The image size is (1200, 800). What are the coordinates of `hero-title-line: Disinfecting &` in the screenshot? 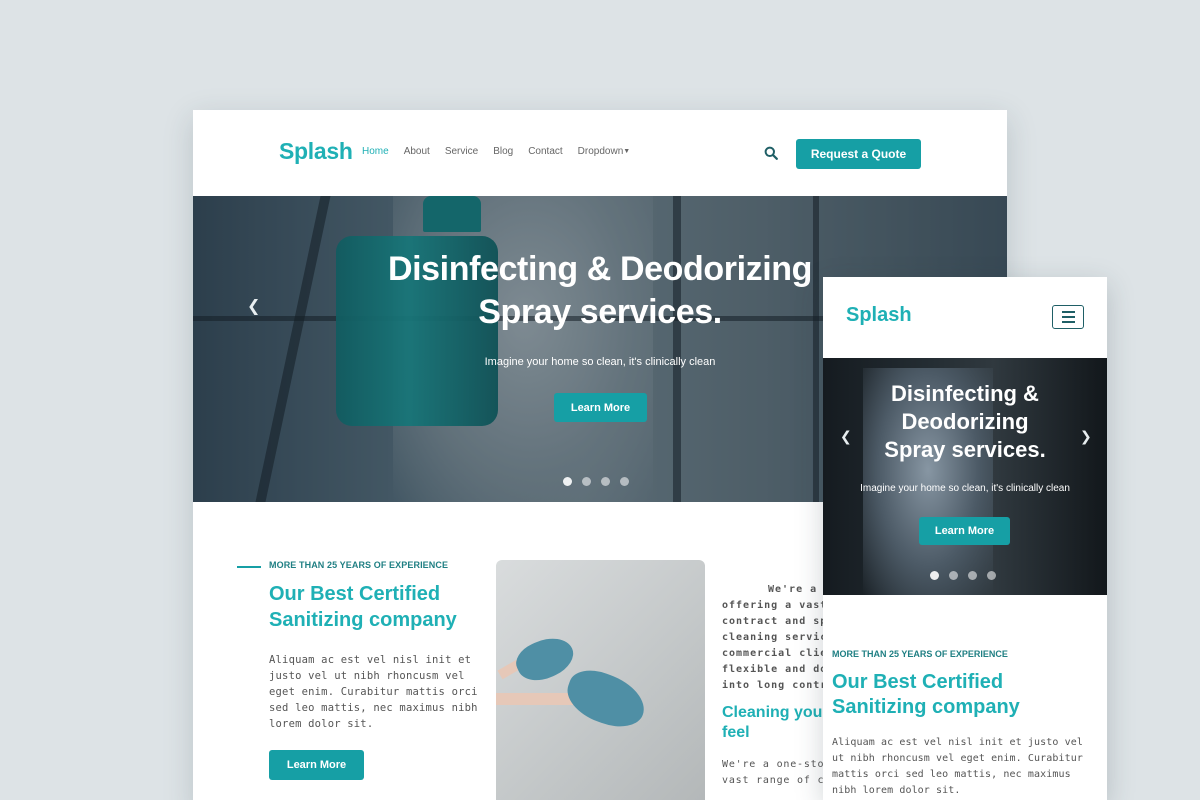 It's located at (965, 393).